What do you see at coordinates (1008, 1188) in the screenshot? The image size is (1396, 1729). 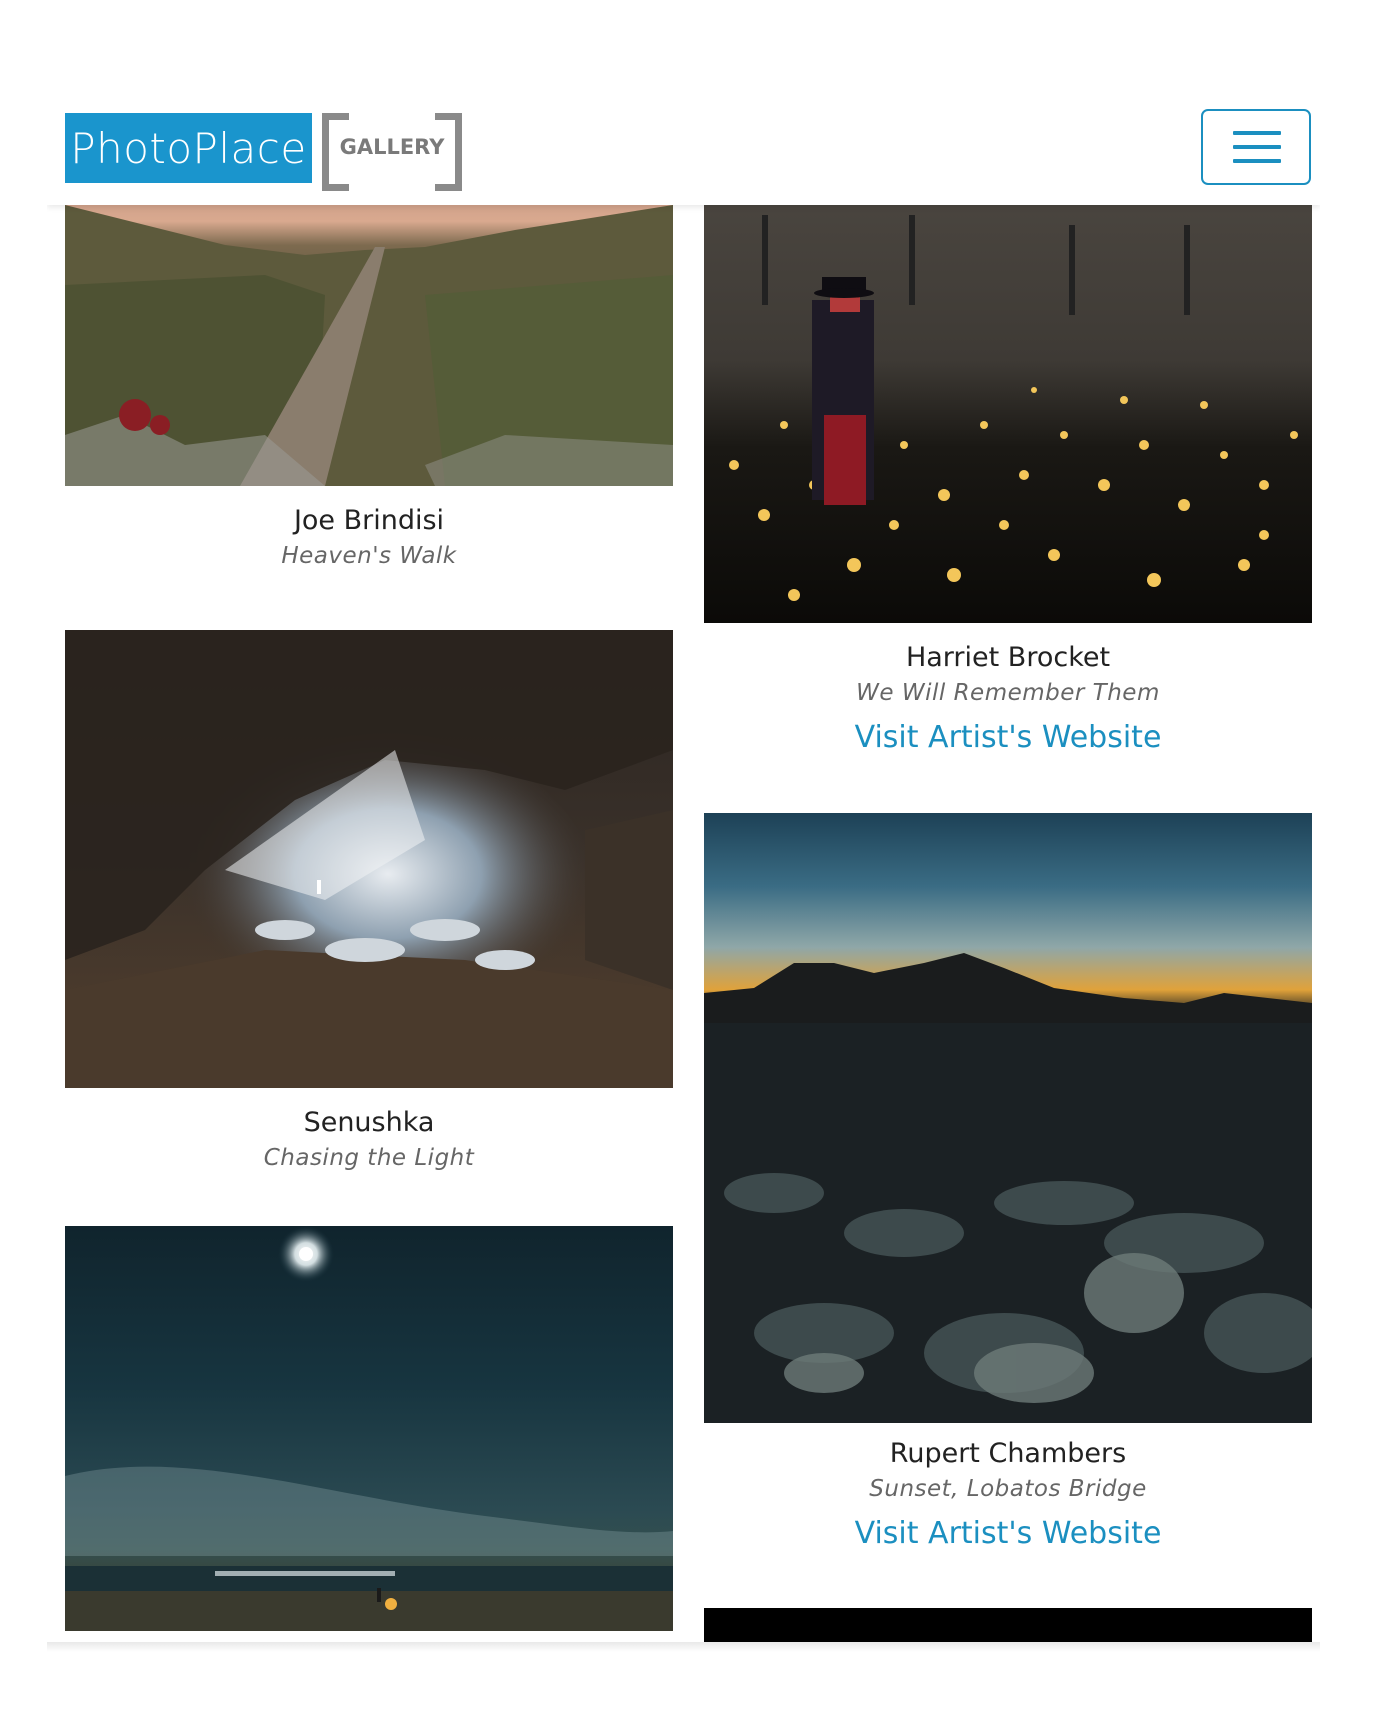 I see `desert-illustration` at bounding box center [1008, 1188].